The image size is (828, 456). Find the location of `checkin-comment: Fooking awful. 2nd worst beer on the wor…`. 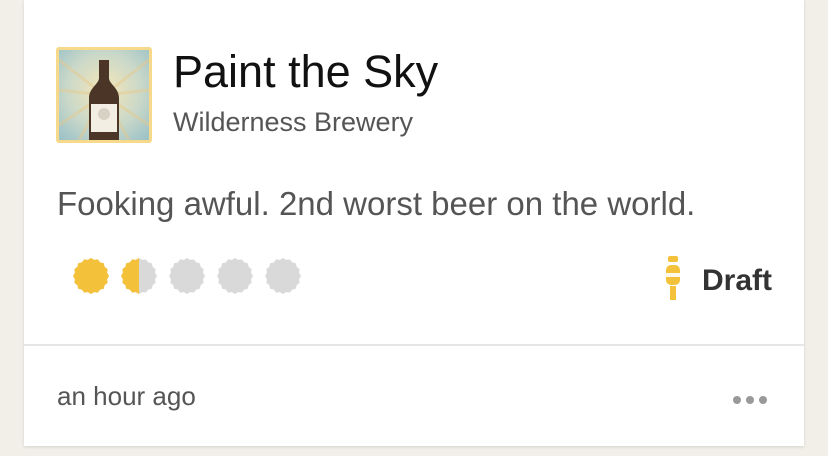

checkin-comment: Fooking awful. 2nd worst beer on the wor… is located at coordinates (376, 203).